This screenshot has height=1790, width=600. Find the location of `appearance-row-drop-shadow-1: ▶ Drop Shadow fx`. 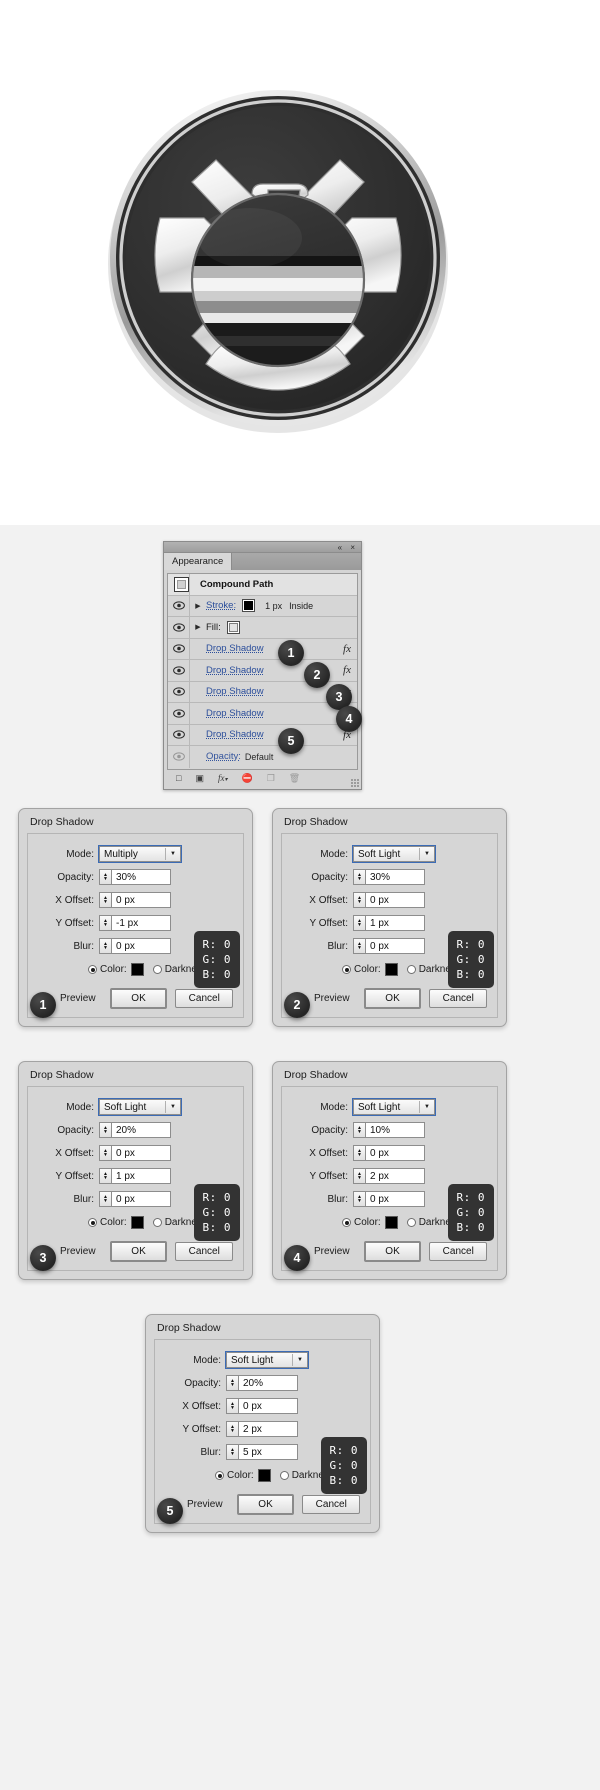

appearance-row-drop-shadow-1: ▶ Drop Shadow fx is located at coordinates (262, 649).